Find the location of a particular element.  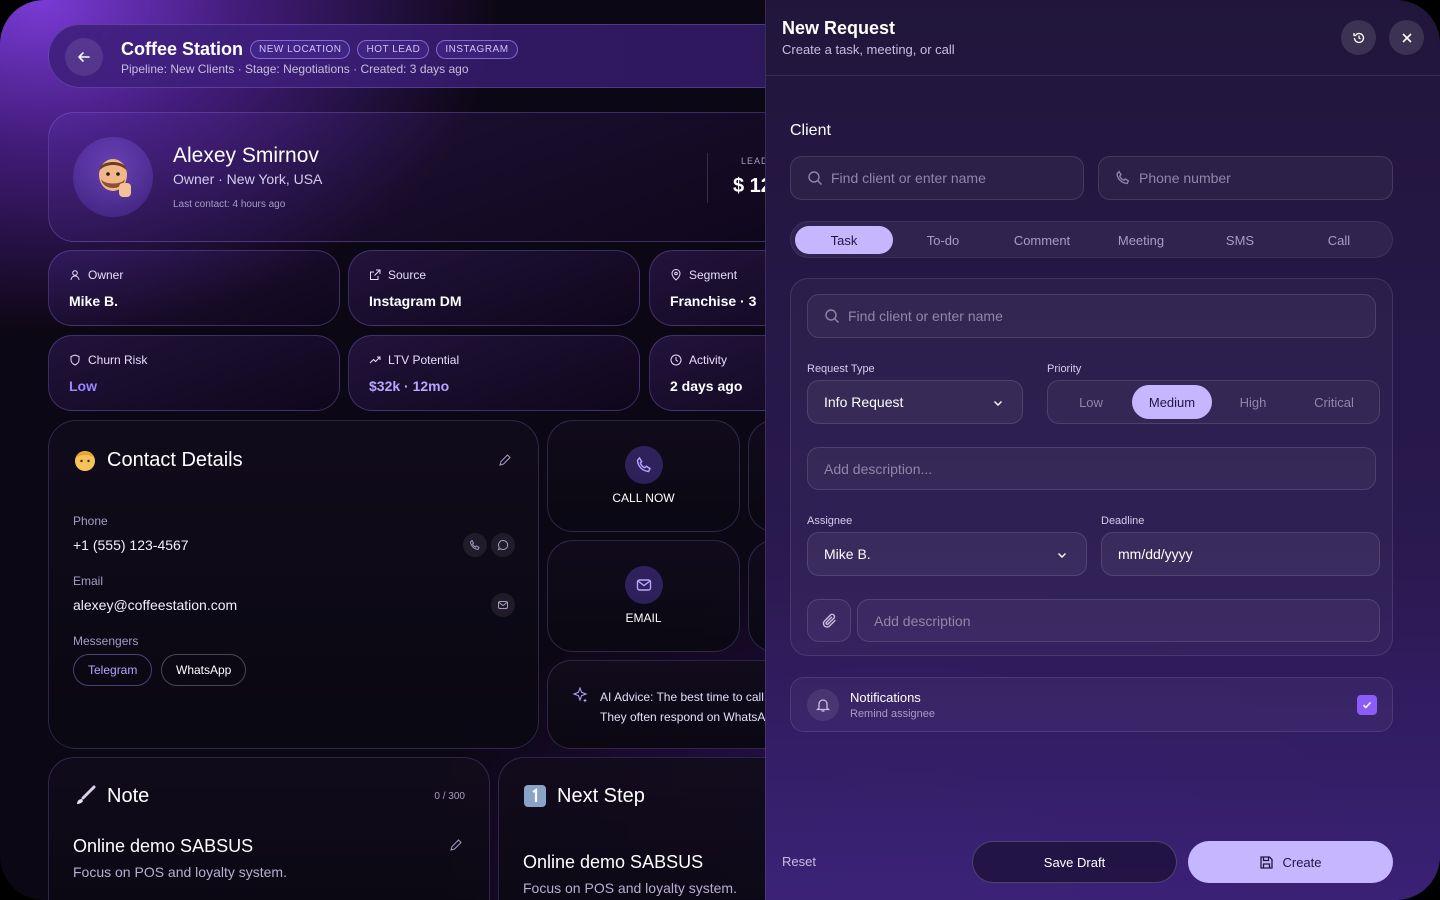

attachment-description-input: Add description is located at coordinates (1118, 620).